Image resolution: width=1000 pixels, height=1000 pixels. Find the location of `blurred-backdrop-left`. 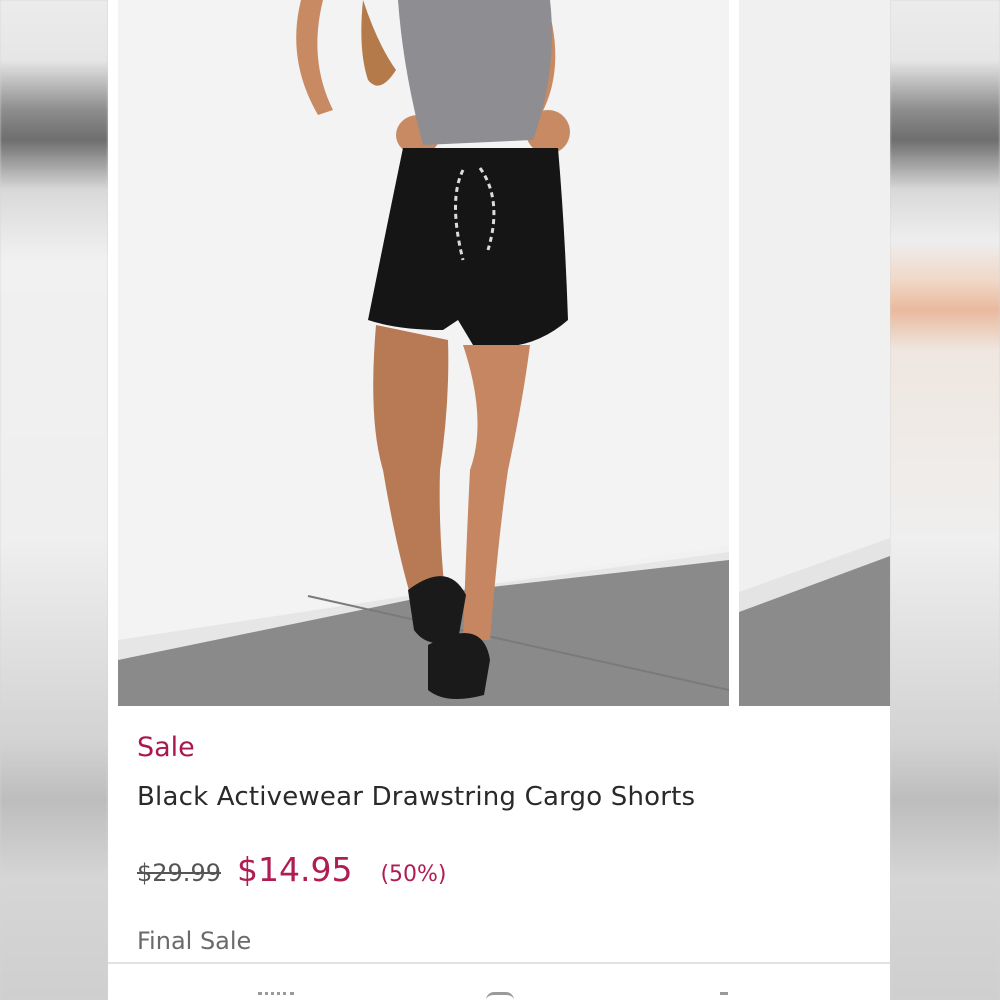

blurred-backdrop-left is located at coordinates (54, 500).